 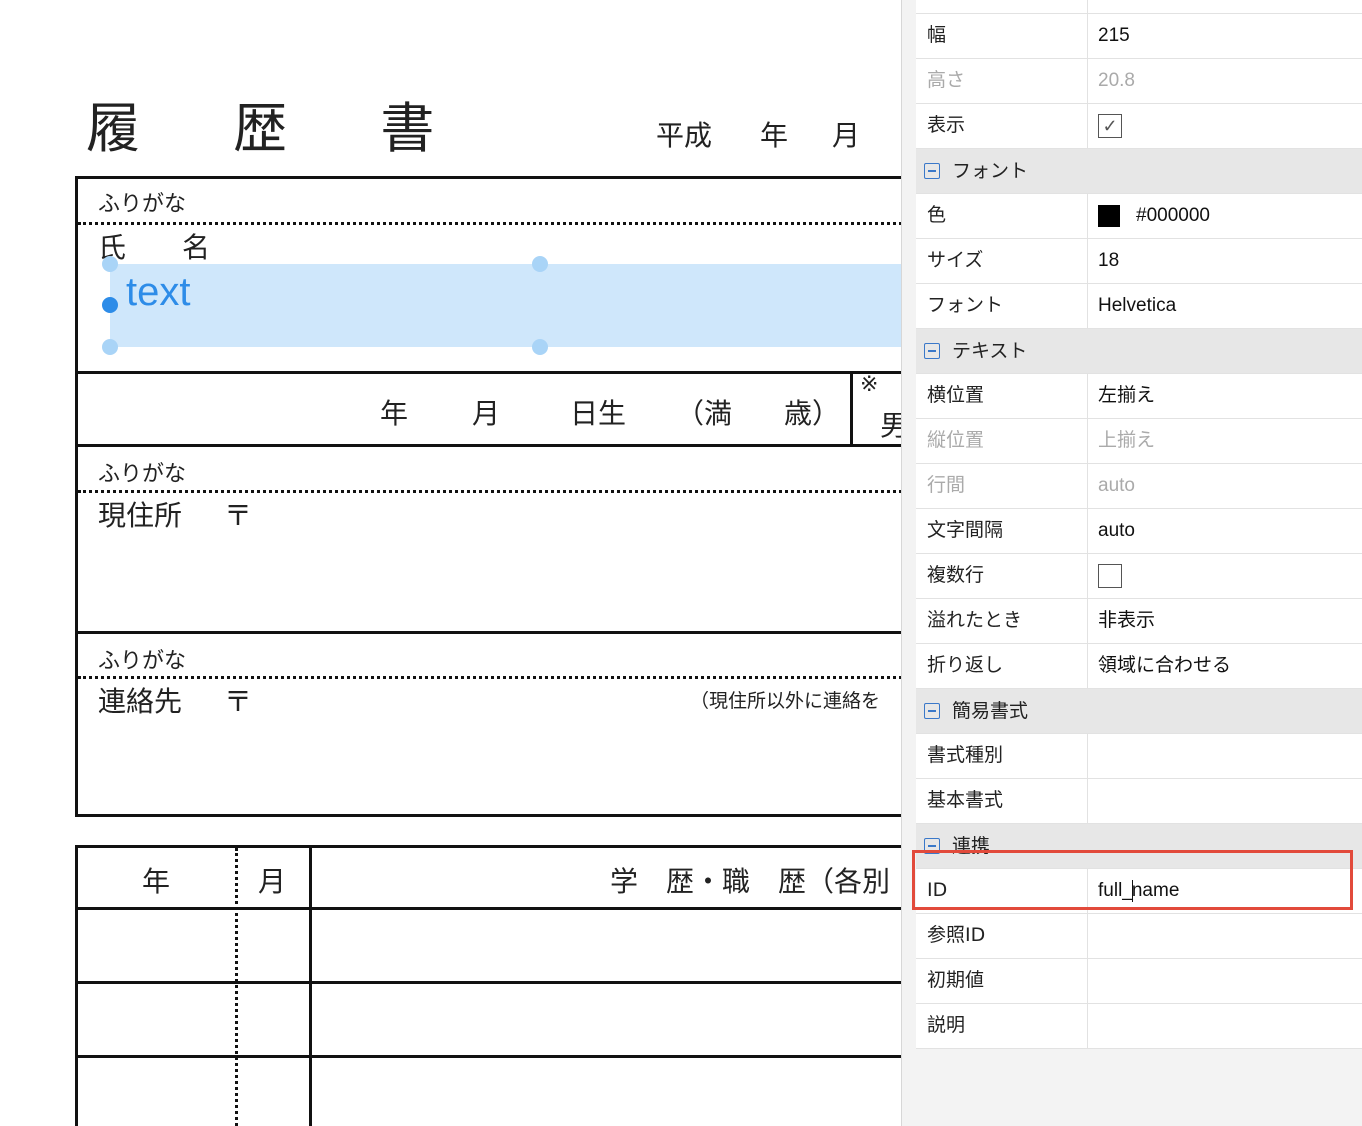 I want to click on history-left-line, so click(x=76, y=985).